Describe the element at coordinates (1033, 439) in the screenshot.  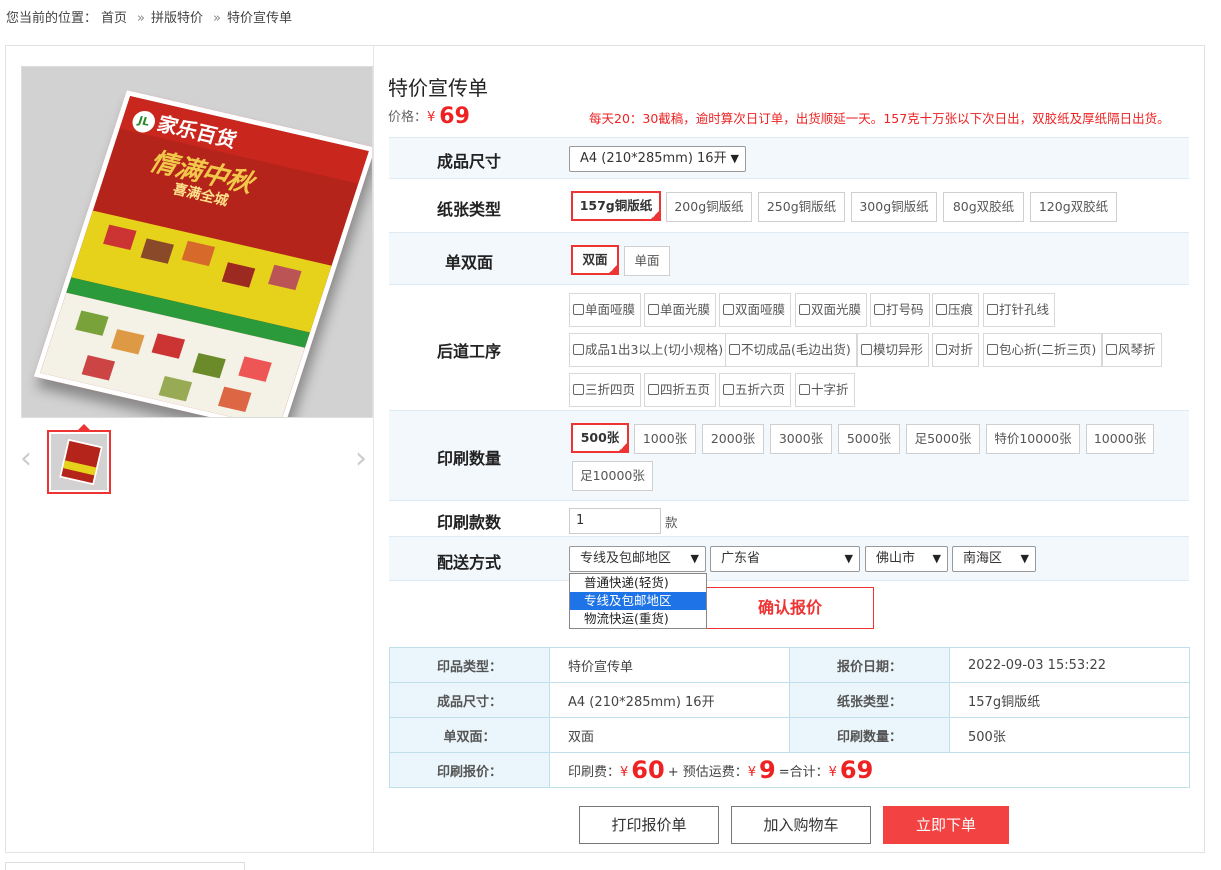
I see `quantity-option: 特价10000张` at that location.